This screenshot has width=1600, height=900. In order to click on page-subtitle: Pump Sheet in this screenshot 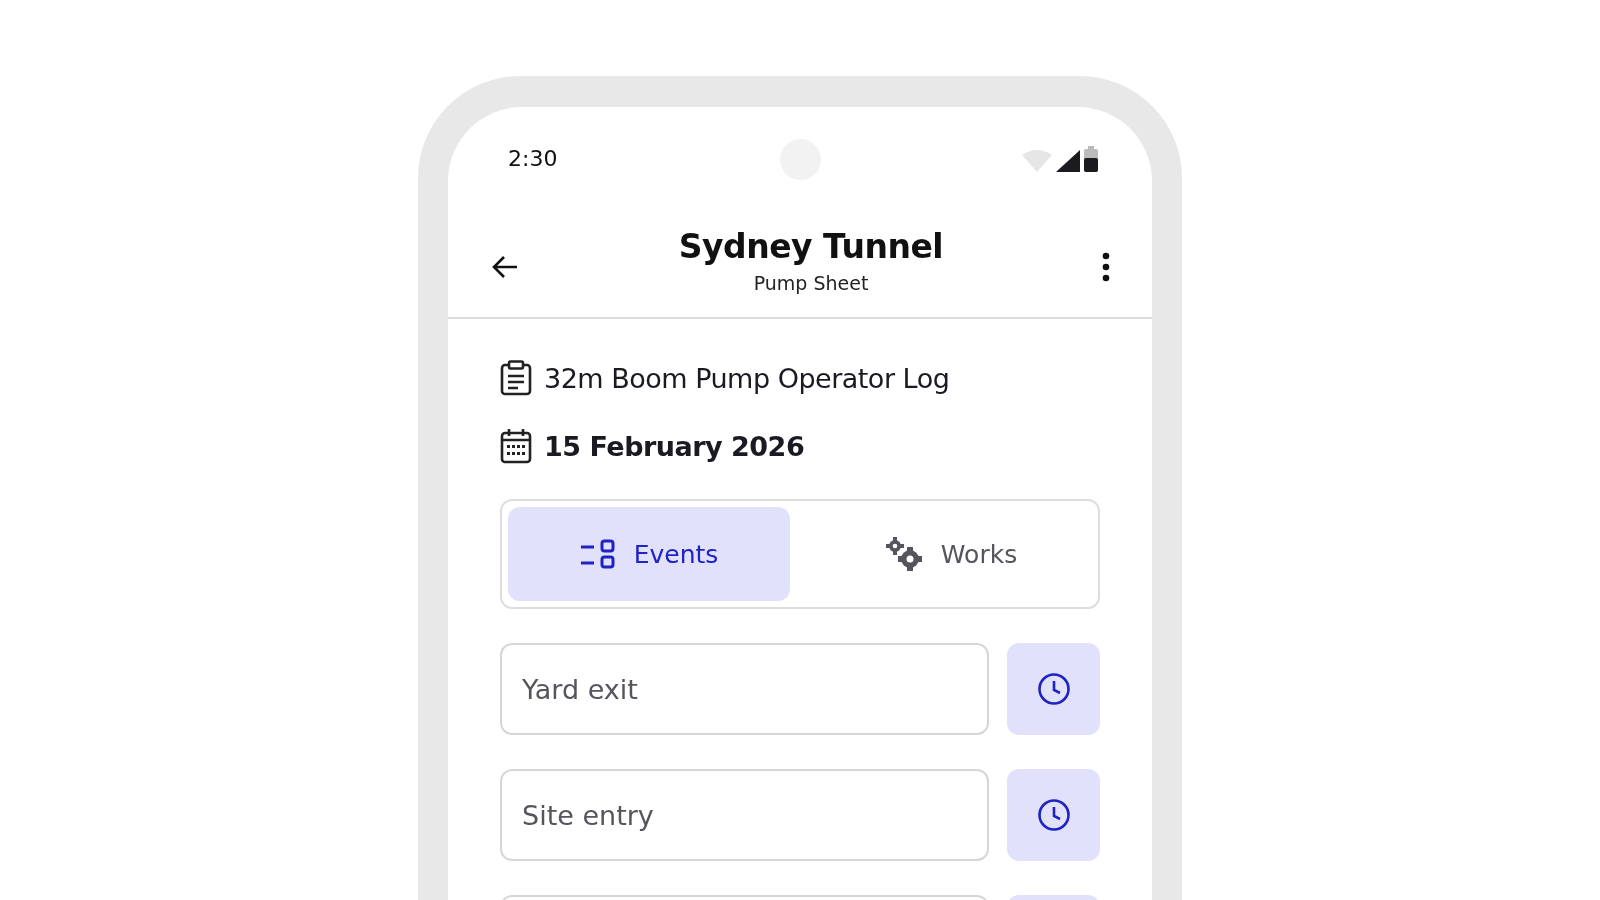, I will do `click(811, 282)`.